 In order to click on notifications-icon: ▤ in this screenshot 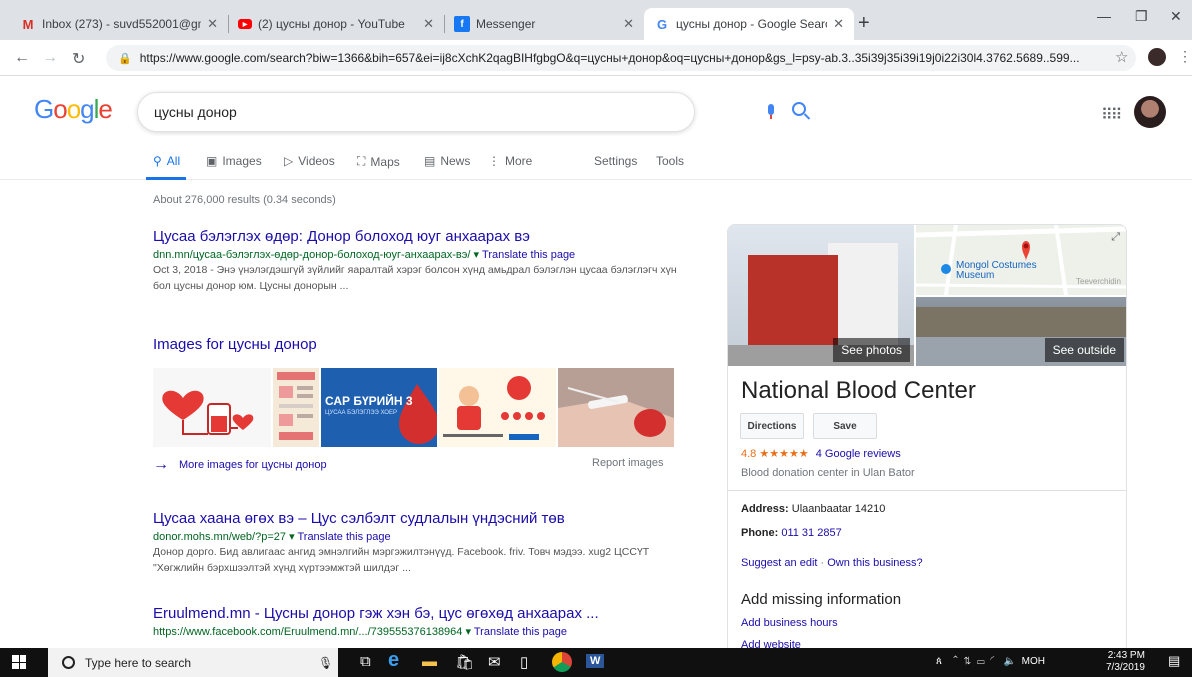, I will do `click(1174, 661)`.